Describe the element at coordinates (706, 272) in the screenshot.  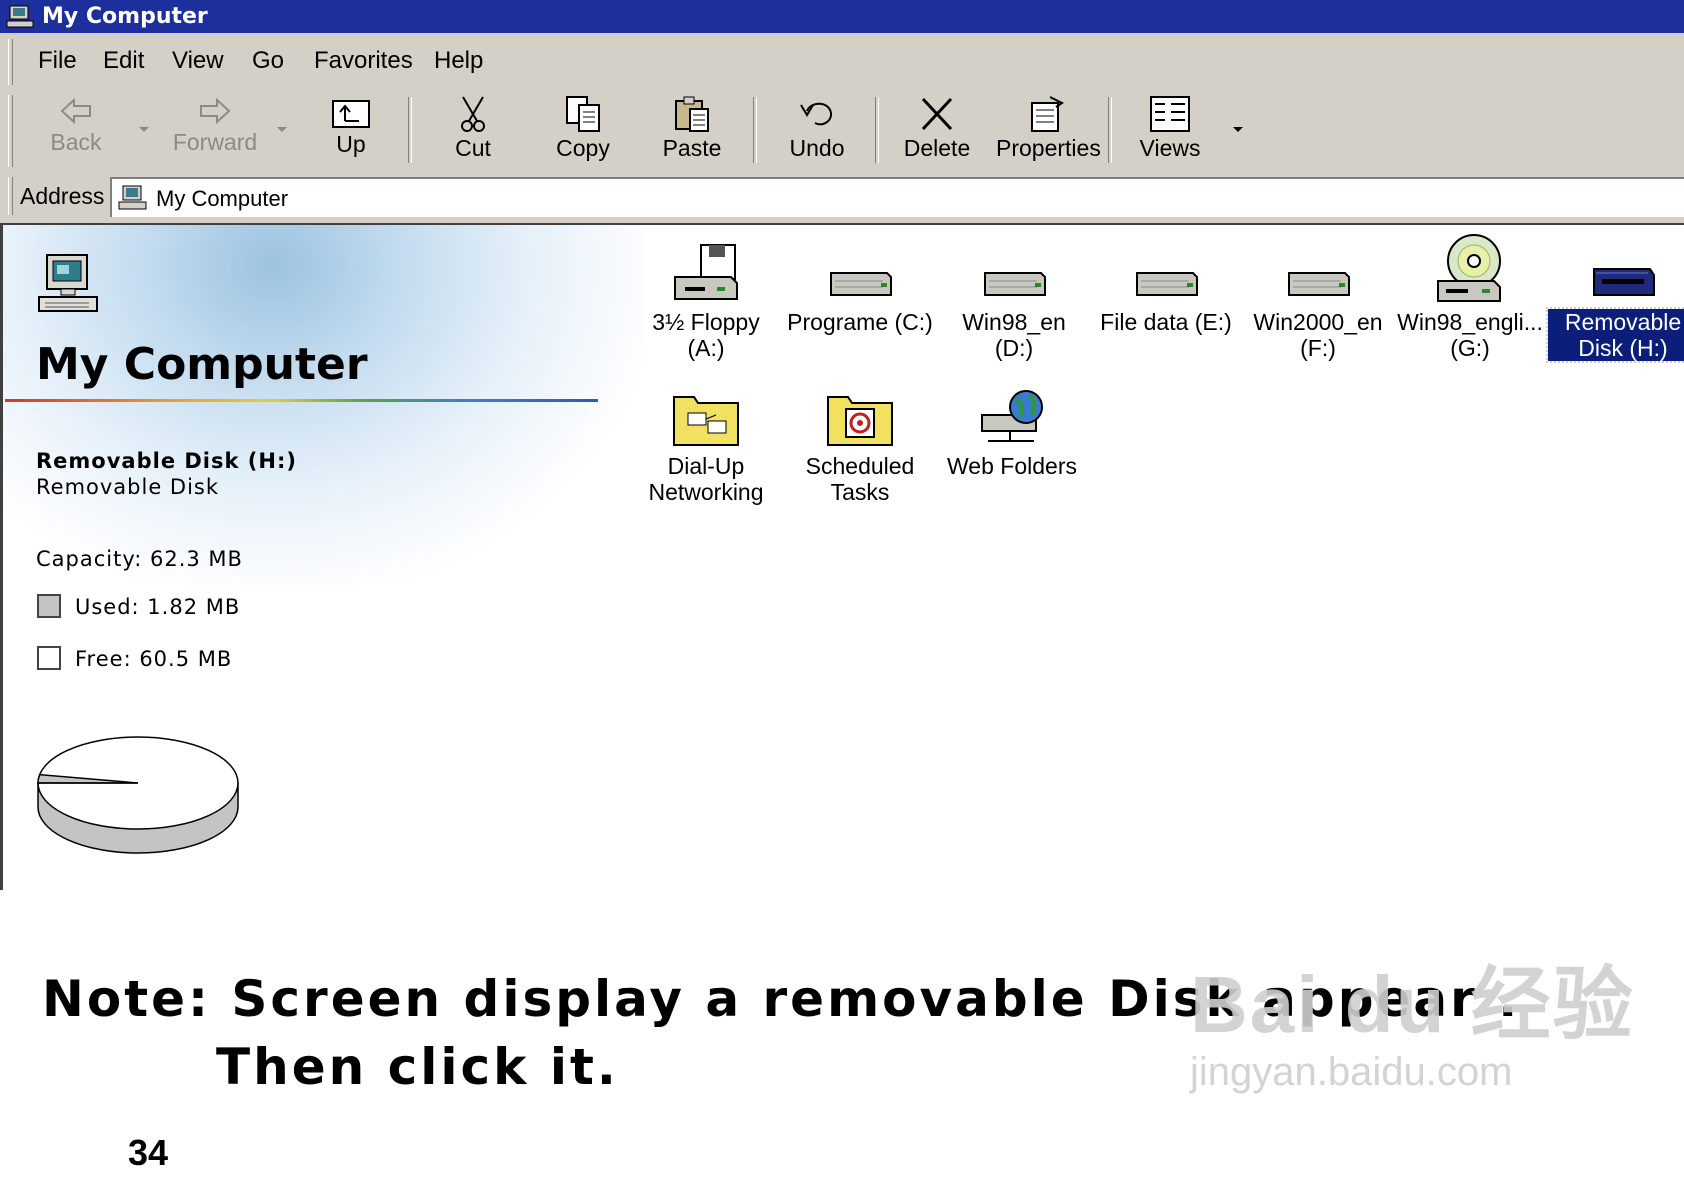
I see `floppy-drive-icon` at that location.